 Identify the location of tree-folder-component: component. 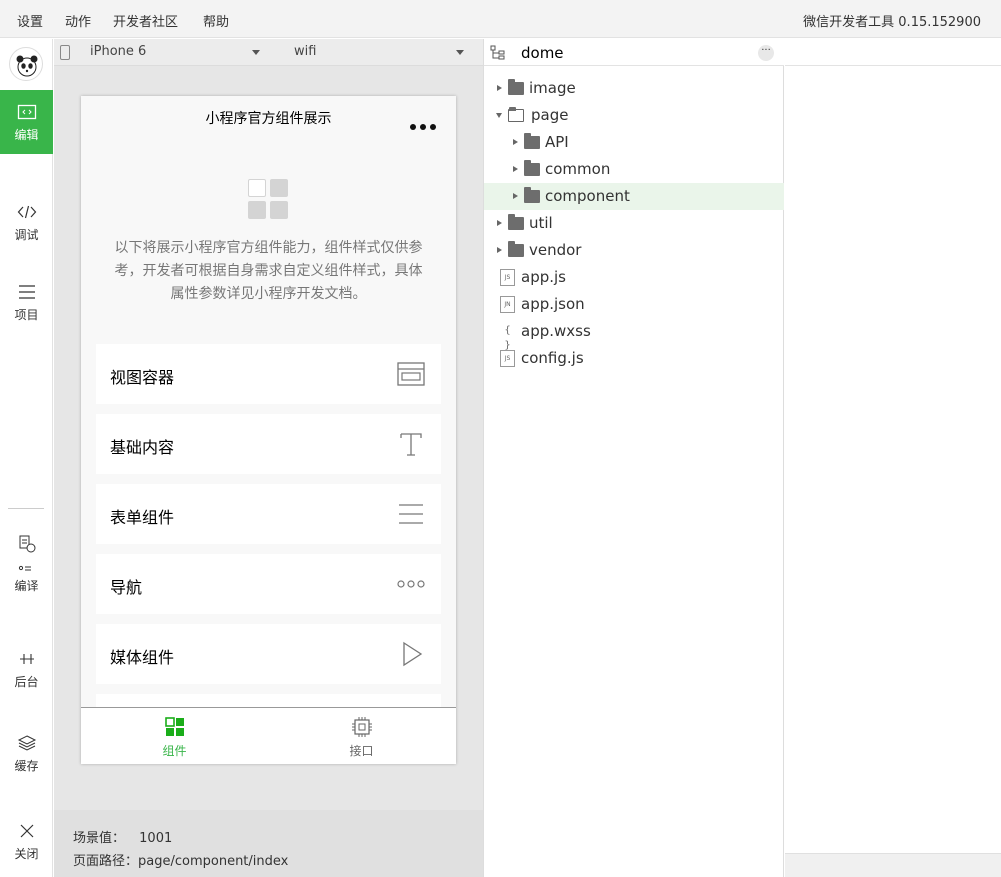
(634, 196).